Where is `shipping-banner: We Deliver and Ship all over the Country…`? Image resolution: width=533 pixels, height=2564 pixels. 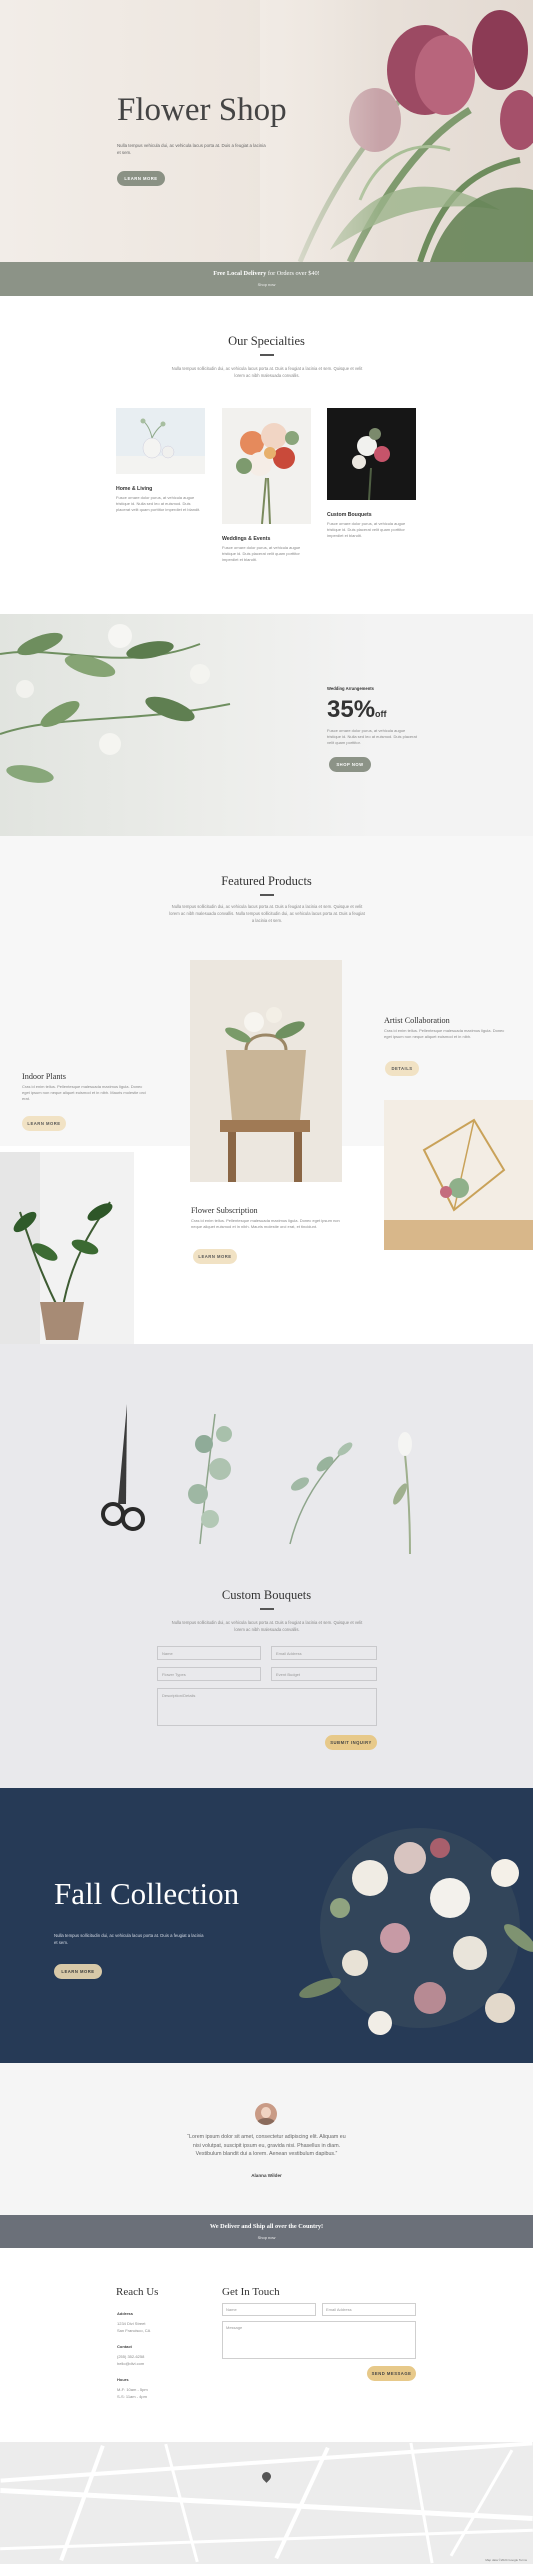
shipping-banner: We Deliver and Ship all over the Country… is located at coordinates (266, 2231).